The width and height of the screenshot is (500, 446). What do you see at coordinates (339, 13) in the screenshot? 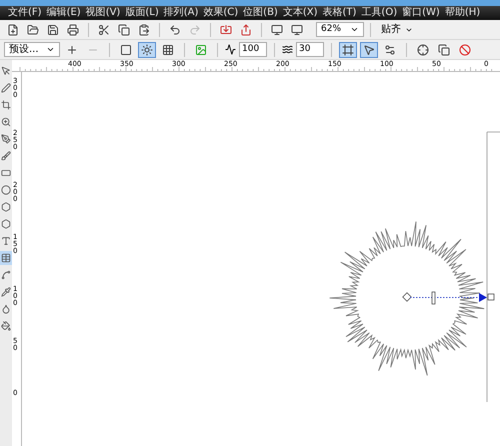
I see `menu-item: 表格(T)` at bounding box center [339, 13].